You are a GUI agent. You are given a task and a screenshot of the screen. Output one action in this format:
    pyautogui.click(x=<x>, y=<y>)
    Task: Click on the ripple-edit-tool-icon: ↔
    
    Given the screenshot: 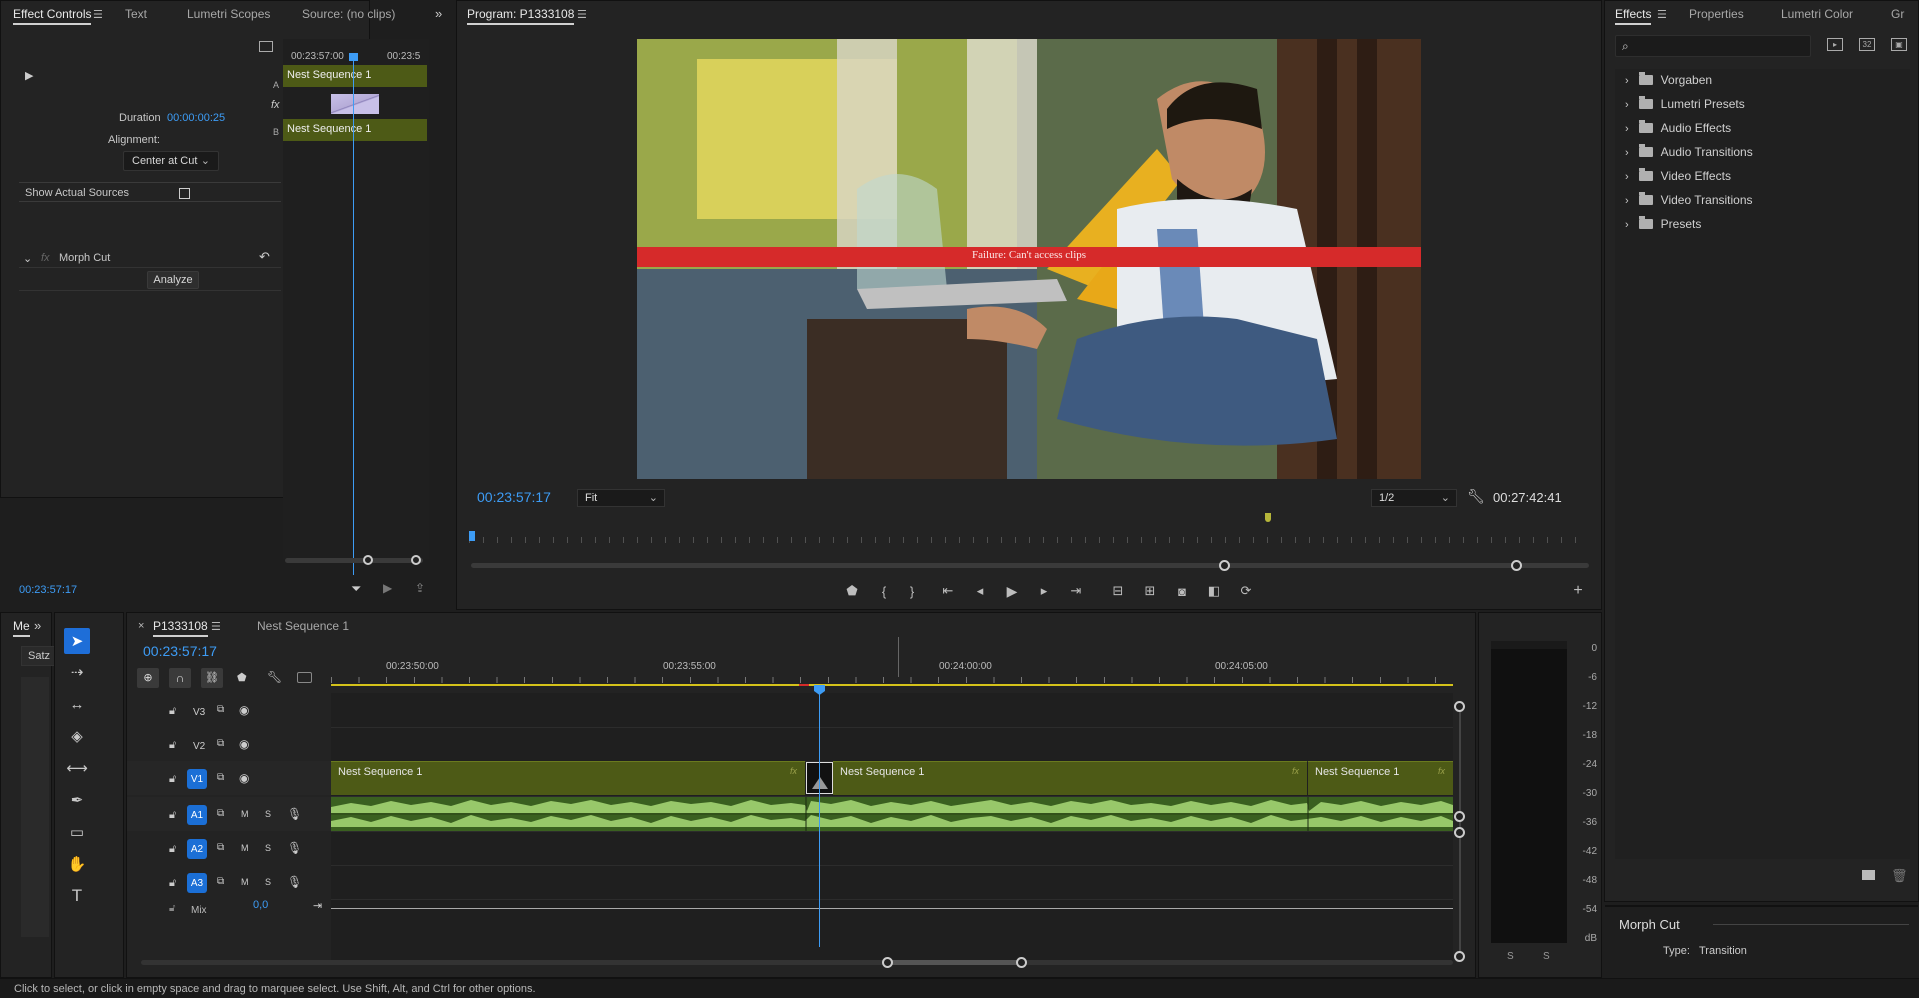 What is the action you would take?
    pyautogui.click(x=77, y=704)
    